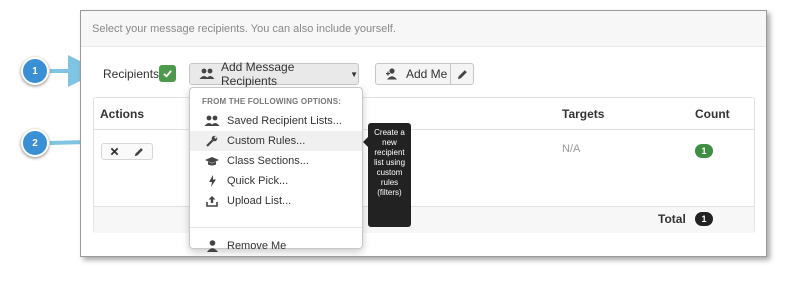 This screenshot has width=798, height=281. I want to click on add-message-recipients-label: Add Message Recipients, so click(258, 74).